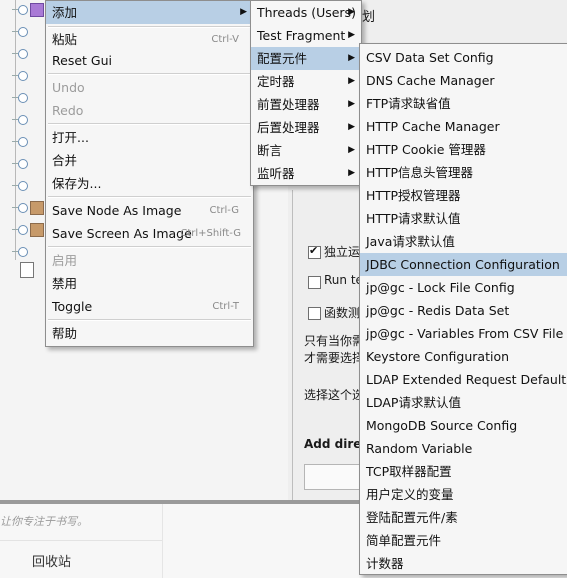 The height and width of the screenshot is (578, 567). I want to click on run-teardown-label: Run te, so click(343, 280).